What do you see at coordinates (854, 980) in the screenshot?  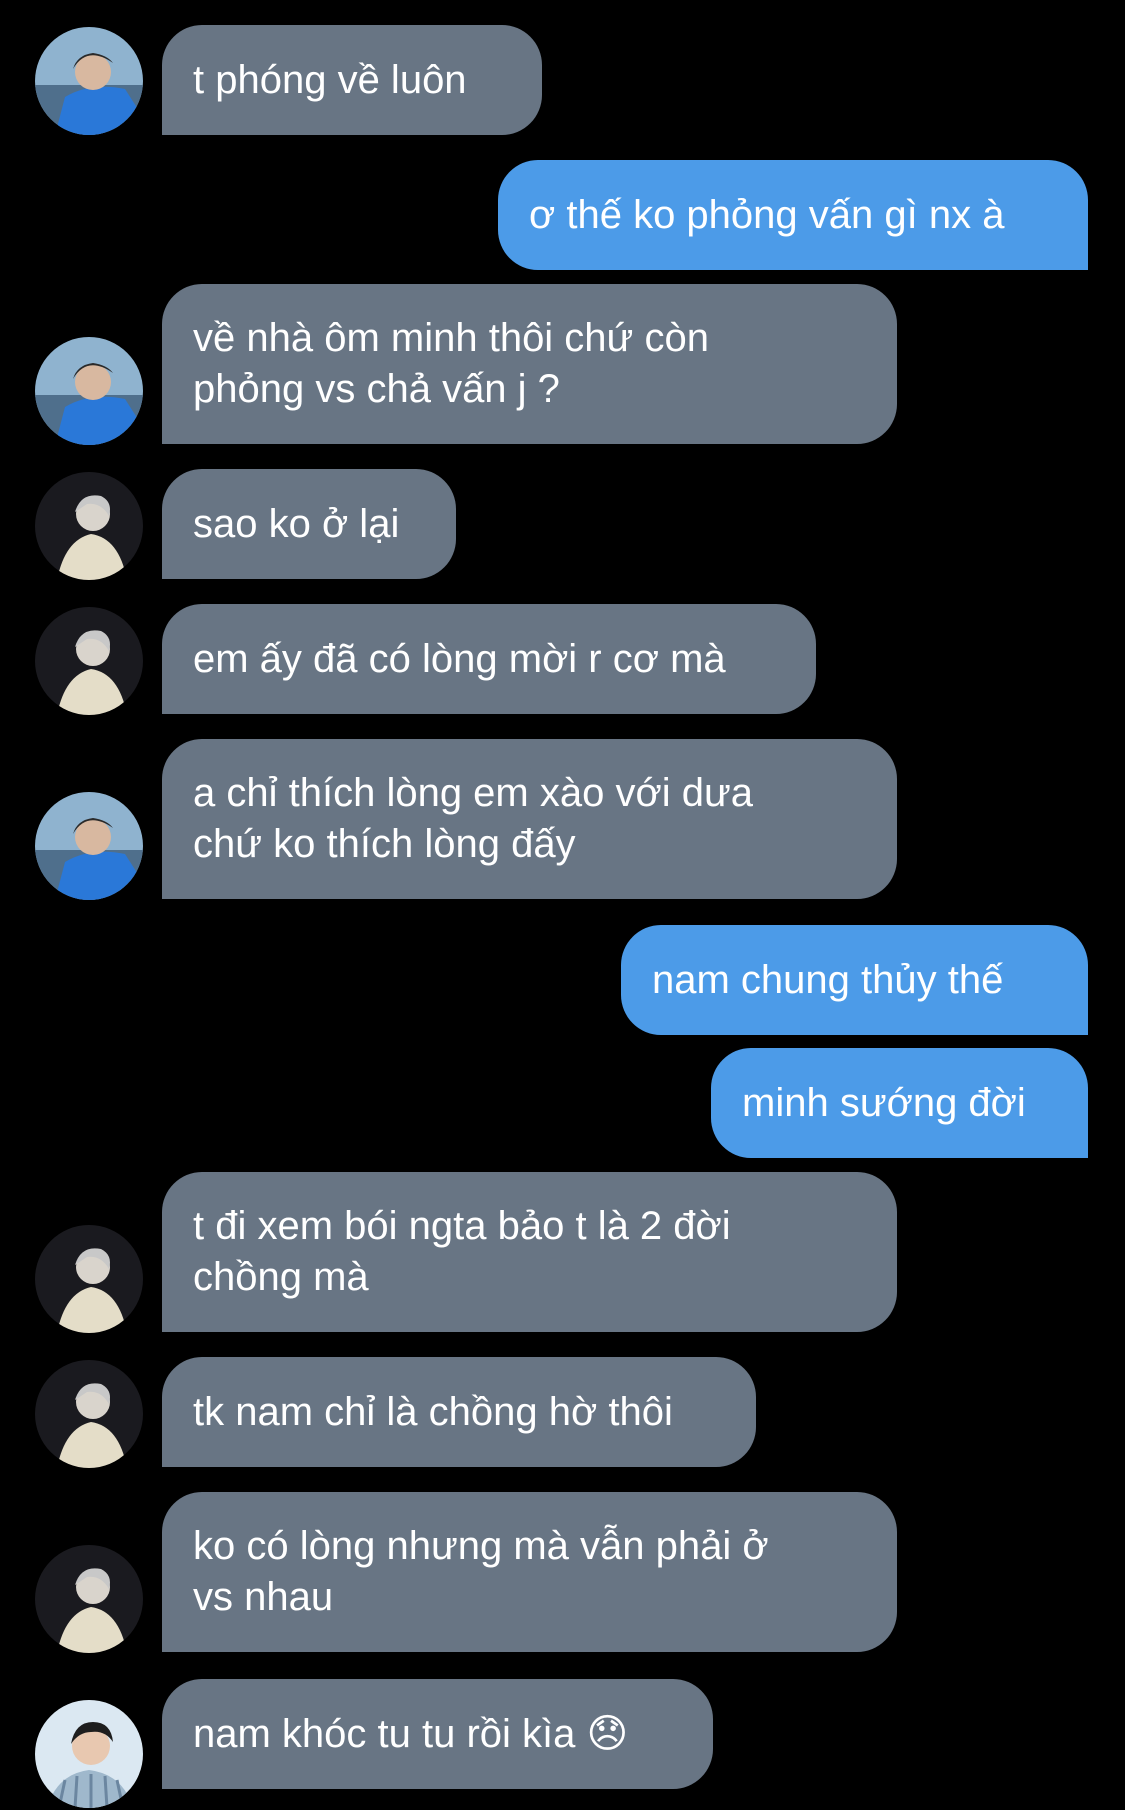 I see `message-bubble: nam chung thủy thế` at bounding box center [854, 980].